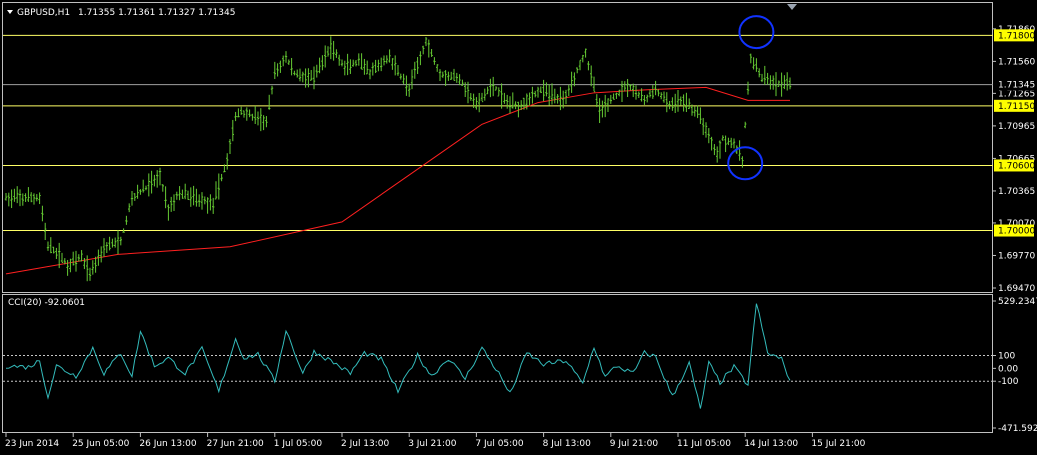 The image size is (1037, 455). Describe the element at coordinates (838, 444) in the screenshot. I see `time-tick-label: 15 Jul 21:00` at that location.